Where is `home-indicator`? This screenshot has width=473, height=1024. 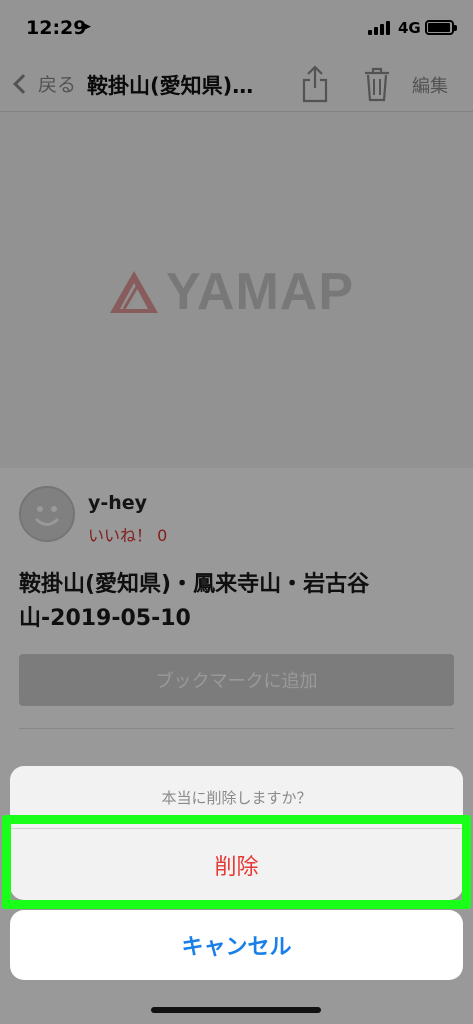
home-indicator is located at coordinates (236, 1010).